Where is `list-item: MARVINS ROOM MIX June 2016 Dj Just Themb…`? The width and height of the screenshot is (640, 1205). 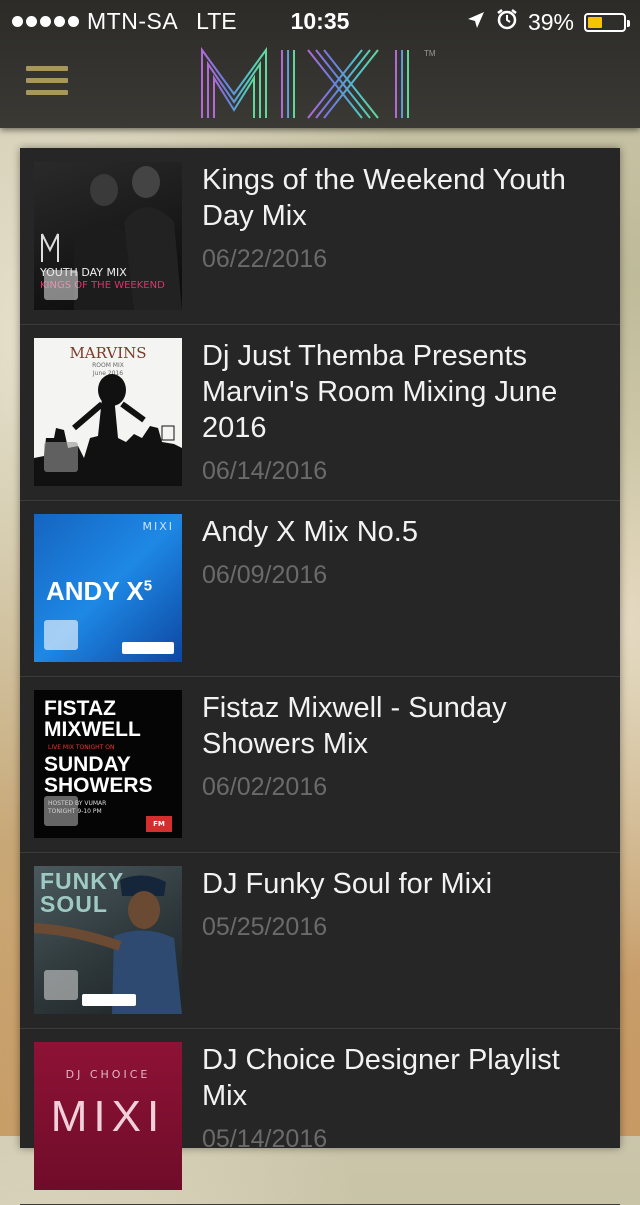 list-item: MARVINS ROOM MIX June 2016 Dj Just Themb… is located at coordinates (320, 412).